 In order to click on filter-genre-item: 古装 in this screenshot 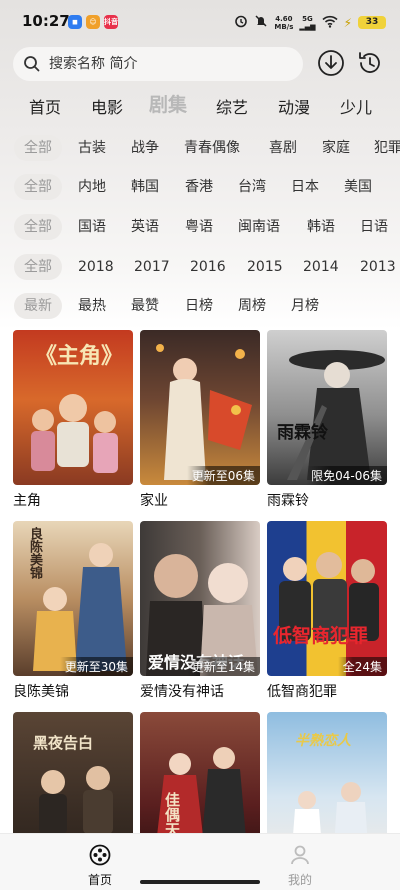, I will do `click(92, 148)`.